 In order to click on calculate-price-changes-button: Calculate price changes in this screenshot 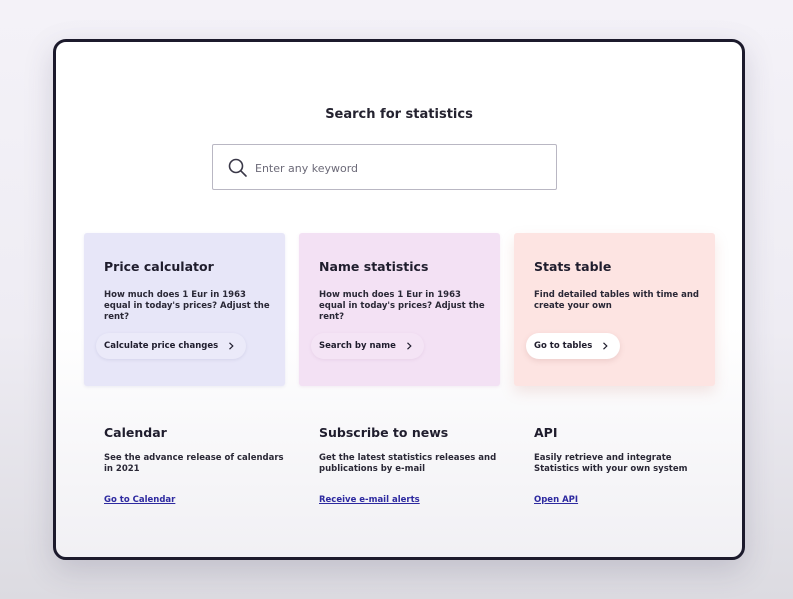, I will do `click(171, 346)`.